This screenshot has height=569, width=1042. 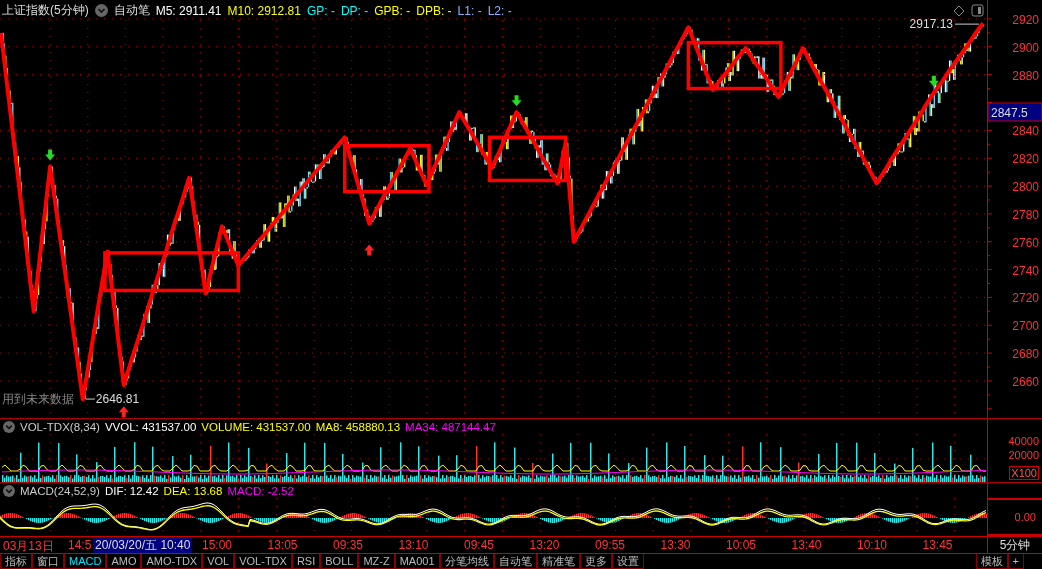 What do you see at coordinates (675, 545) in the screenshot?
I see `time-tick: 13:30` at bounding box center [675, 545].